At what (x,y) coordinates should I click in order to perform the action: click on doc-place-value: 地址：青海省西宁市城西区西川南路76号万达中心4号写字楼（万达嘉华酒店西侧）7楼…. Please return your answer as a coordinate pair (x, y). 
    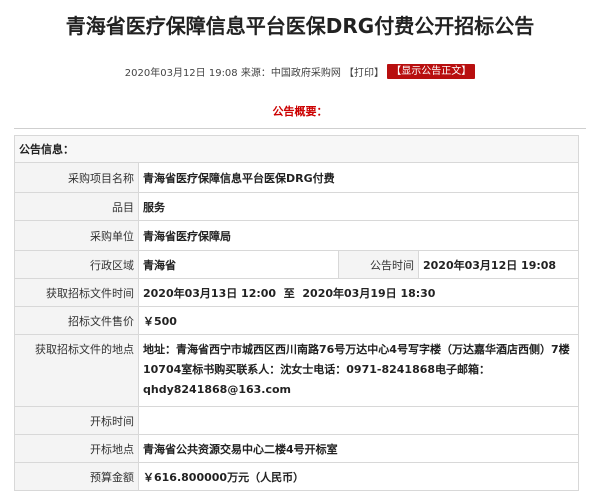
    Looking at the image, I should click on (358, 370).